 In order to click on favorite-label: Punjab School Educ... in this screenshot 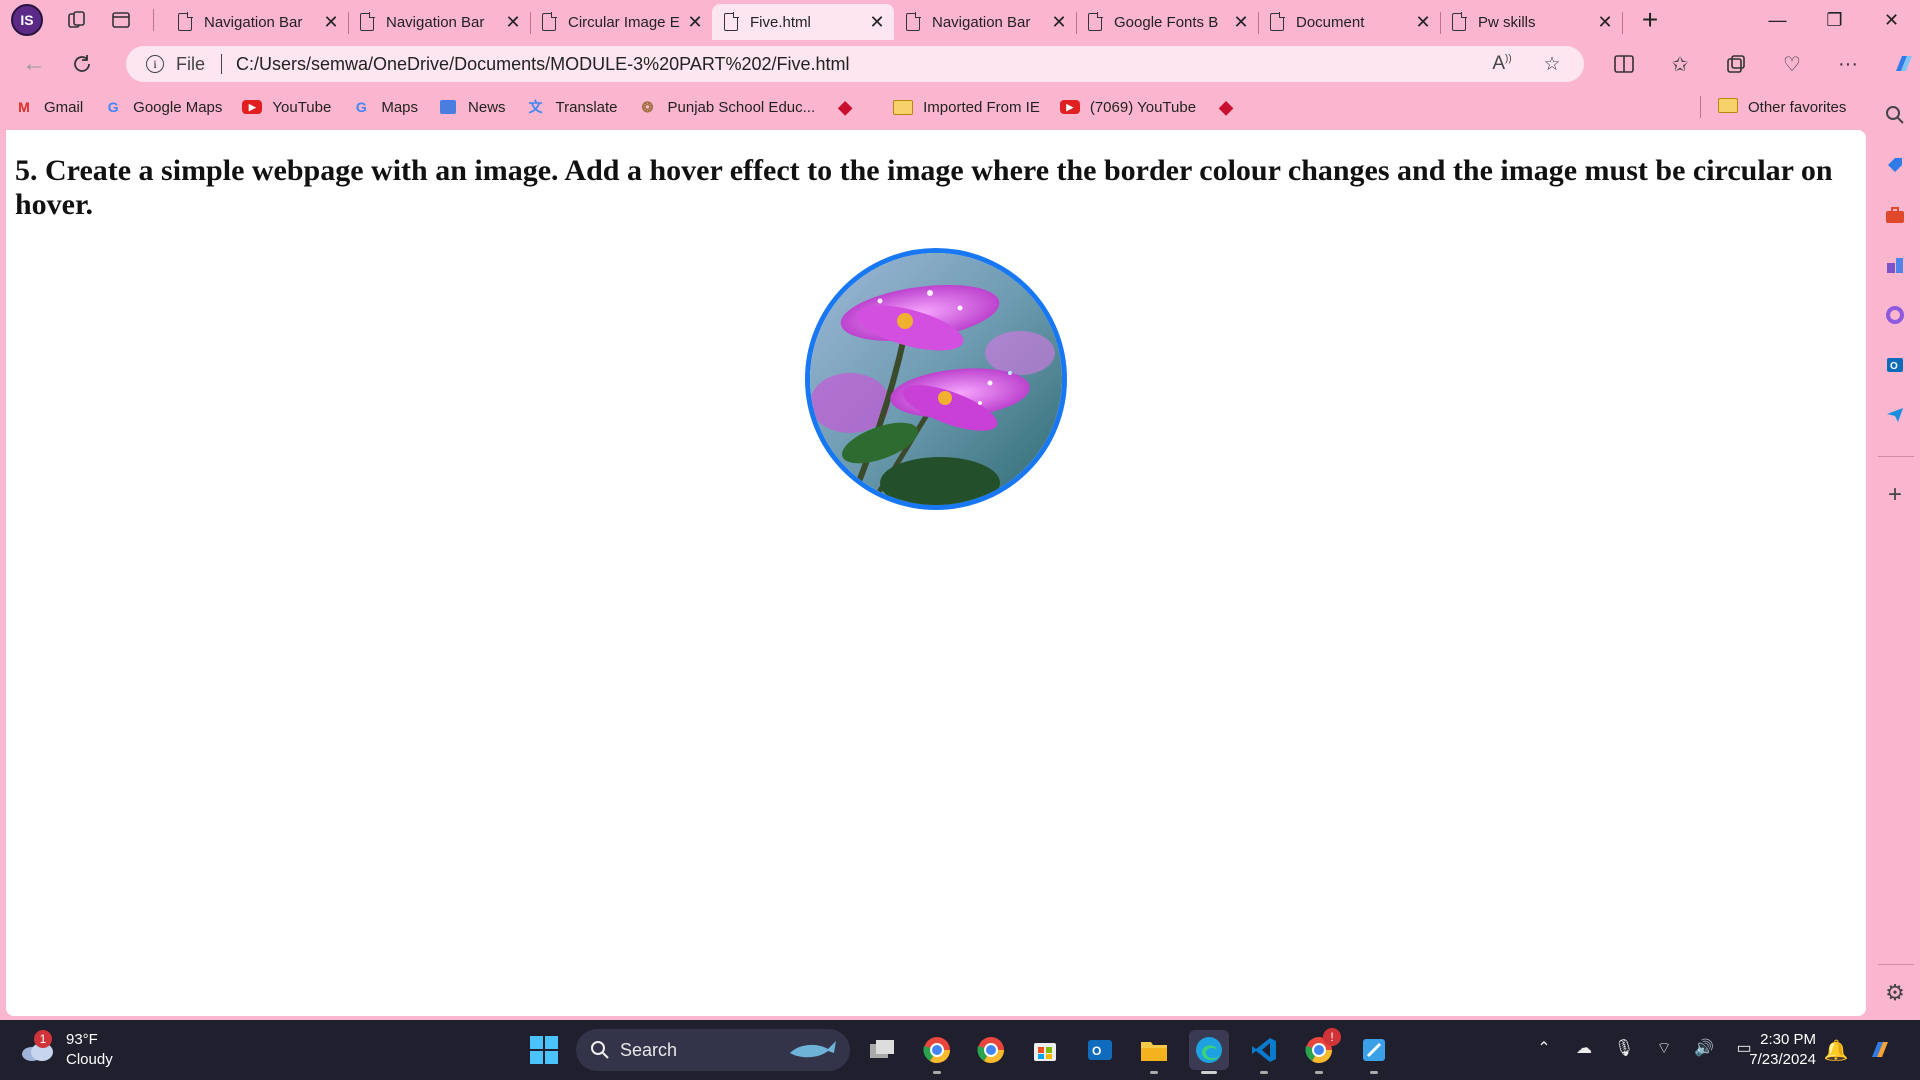, I will do `click(741, 107)`.